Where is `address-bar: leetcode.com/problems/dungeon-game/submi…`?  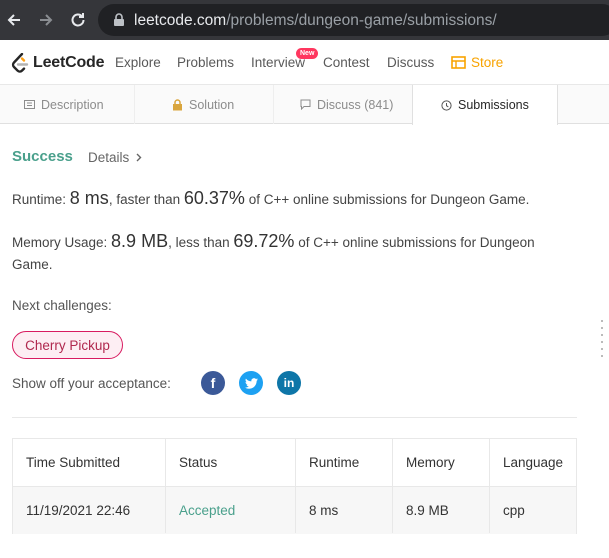 address-bar: leetcode.com/problems/dungeon-game/submi… is located at coordinates (353, 20).